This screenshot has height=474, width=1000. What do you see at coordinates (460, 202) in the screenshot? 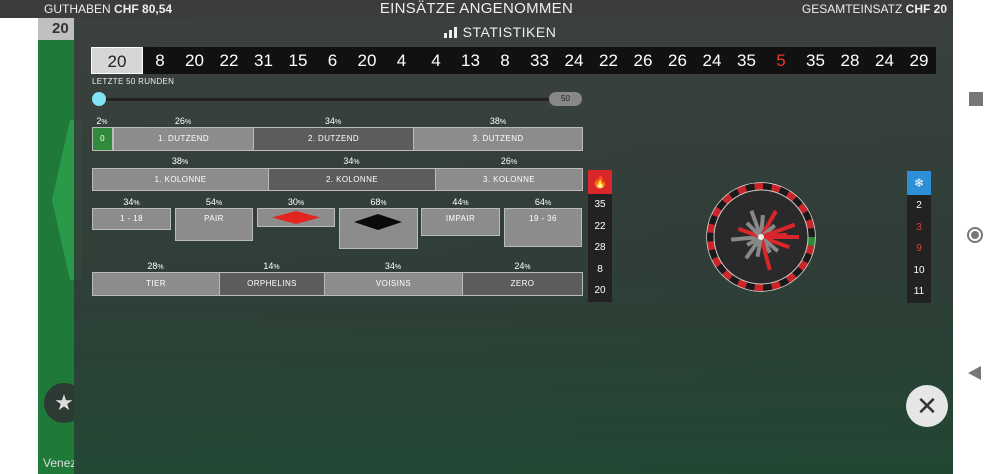
I see `pct-odd: 44%` at bounding box center [460, 202].